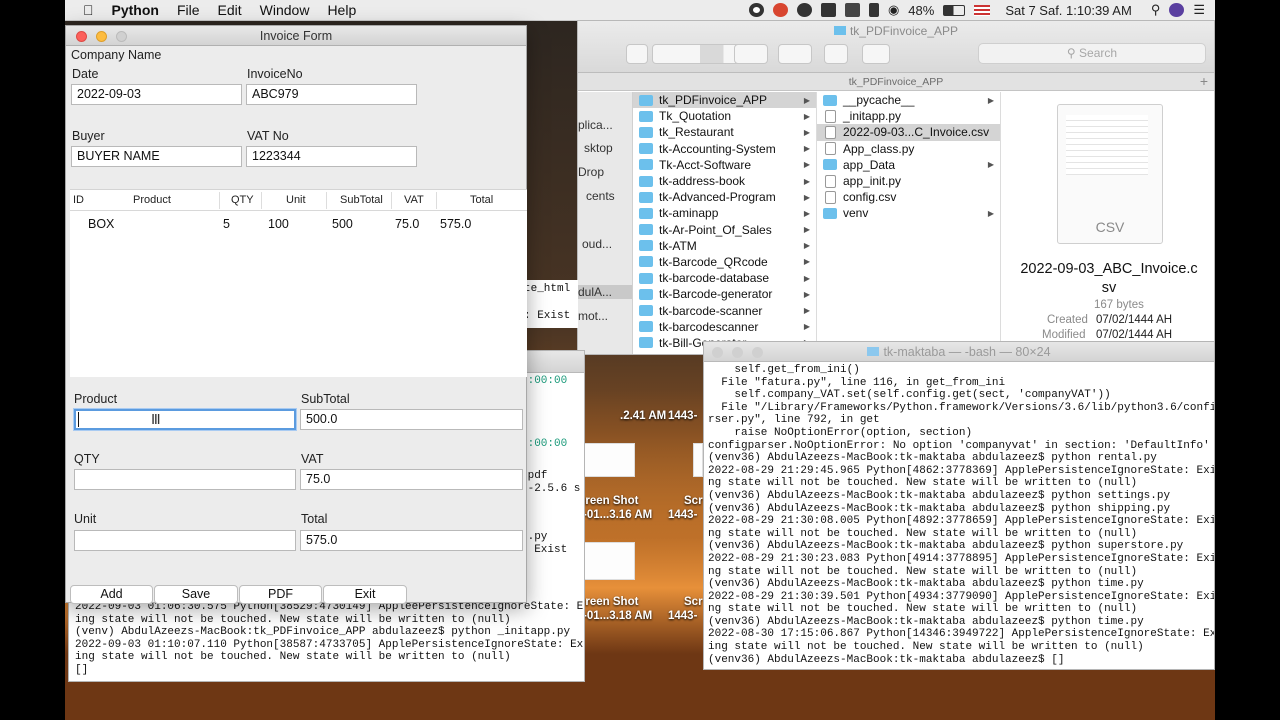 This screenshot has height=720, width=1280. I want to click on menu-window: Window, so click(285, 10).